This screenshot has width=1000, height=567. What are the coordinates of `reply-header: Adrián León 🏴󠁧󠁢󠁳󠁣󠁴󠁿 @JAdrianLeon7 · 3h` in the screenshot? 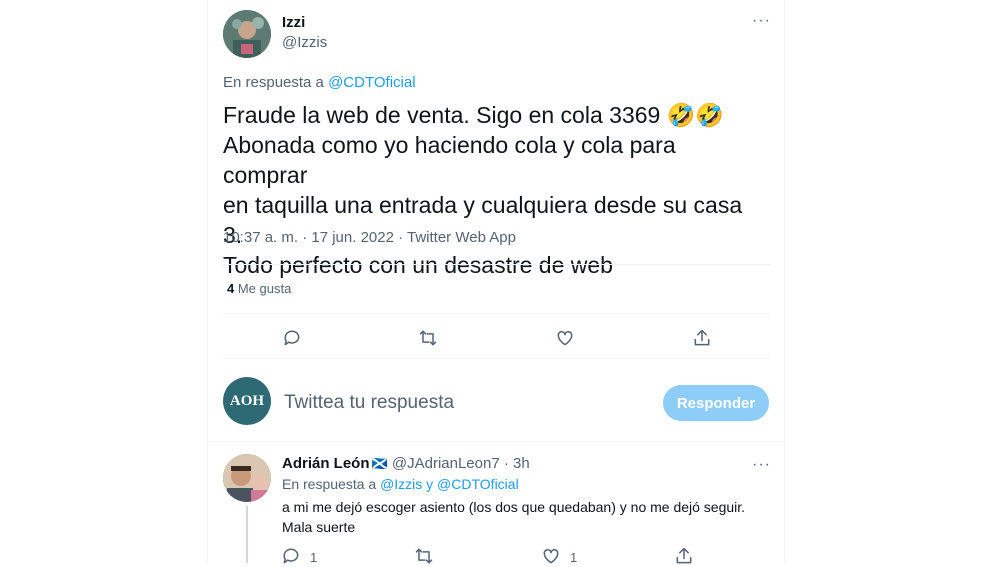 It's located at (406, 463).